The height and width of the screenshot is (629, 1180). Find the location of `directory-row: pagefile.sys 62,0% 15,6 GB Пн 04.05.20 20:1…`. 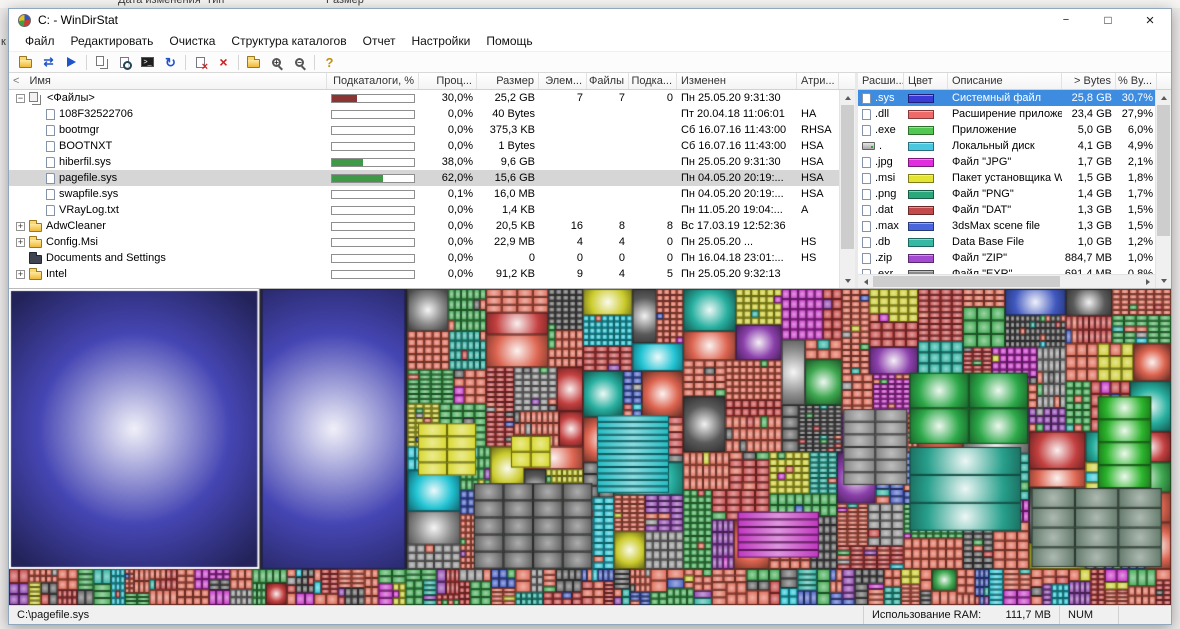

directory-row: pagefile.sys 62,0% 15,6 GB Пн 04.05.20 20:1… is located at coordinates (432, 178).